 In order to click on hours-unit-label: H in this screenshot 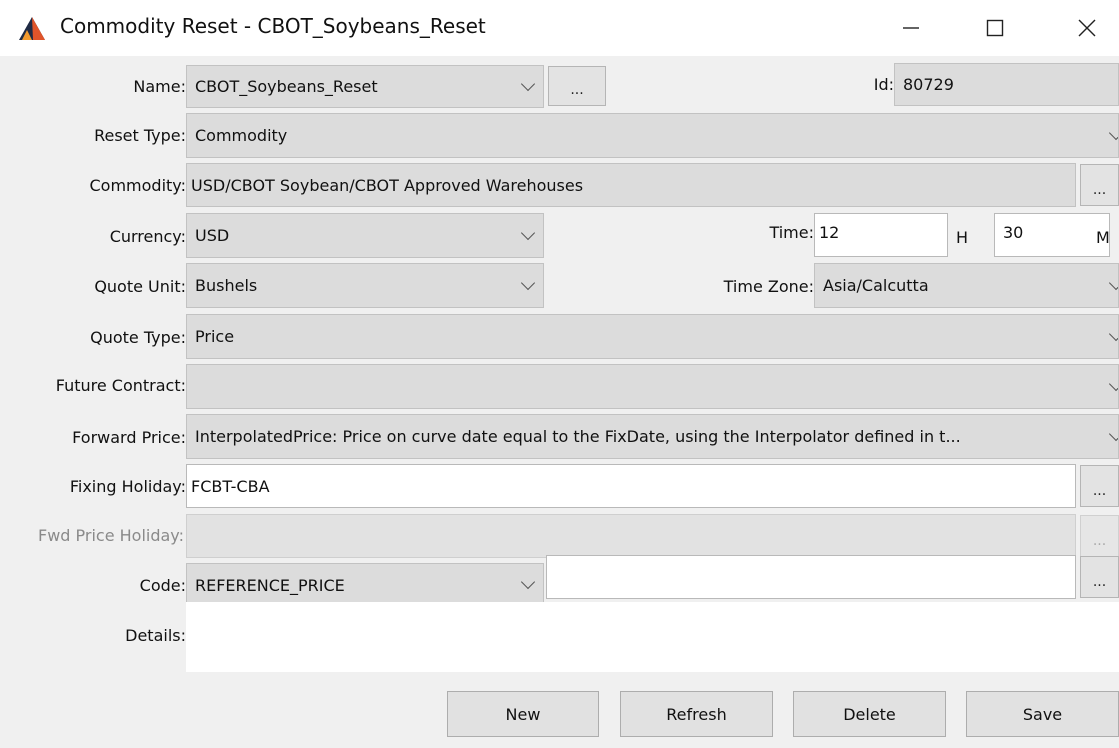, I will do `click(962, 237)`.